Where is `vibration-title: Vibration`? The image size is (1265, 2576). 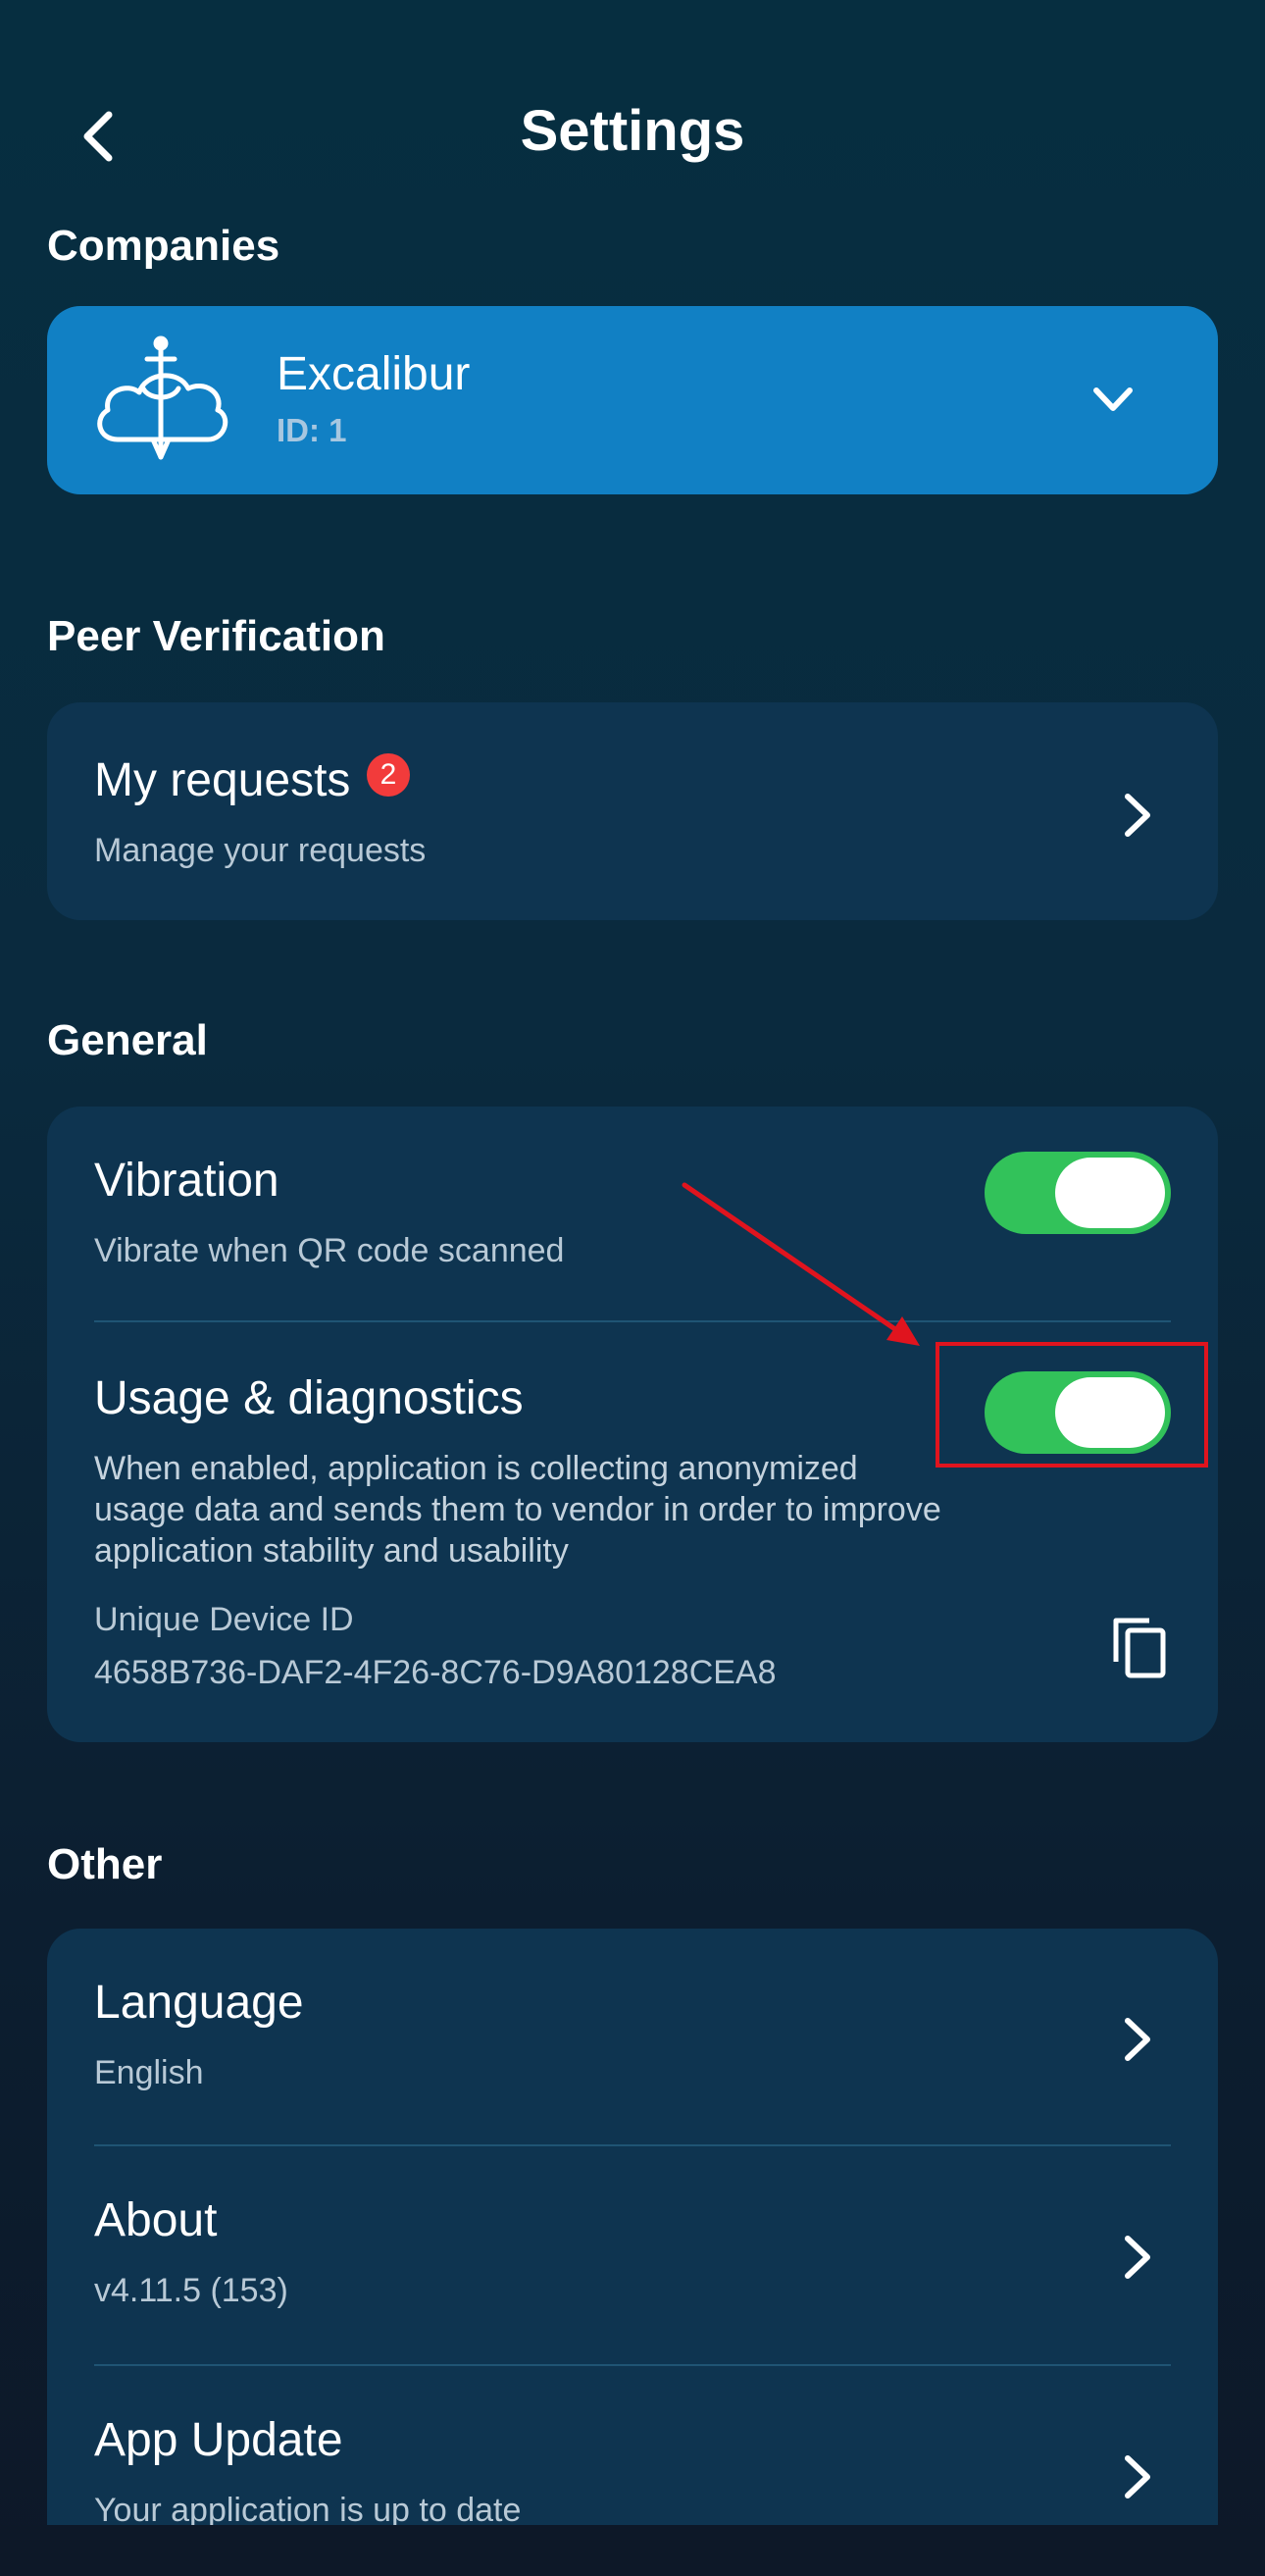
vibration-title: Vibration is located at coordinates (186, 1181).